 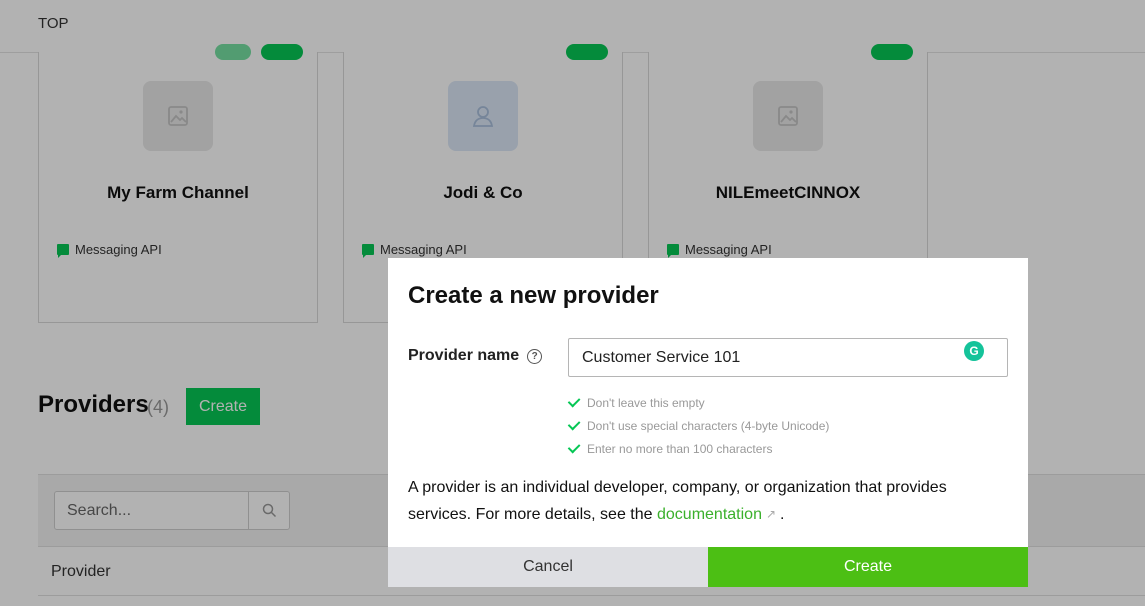 What do you see at coordinates (680, 448) in the screenshot?
I see `rule-text: Enter no more than 100 characters` at bounding box center [680, 448].